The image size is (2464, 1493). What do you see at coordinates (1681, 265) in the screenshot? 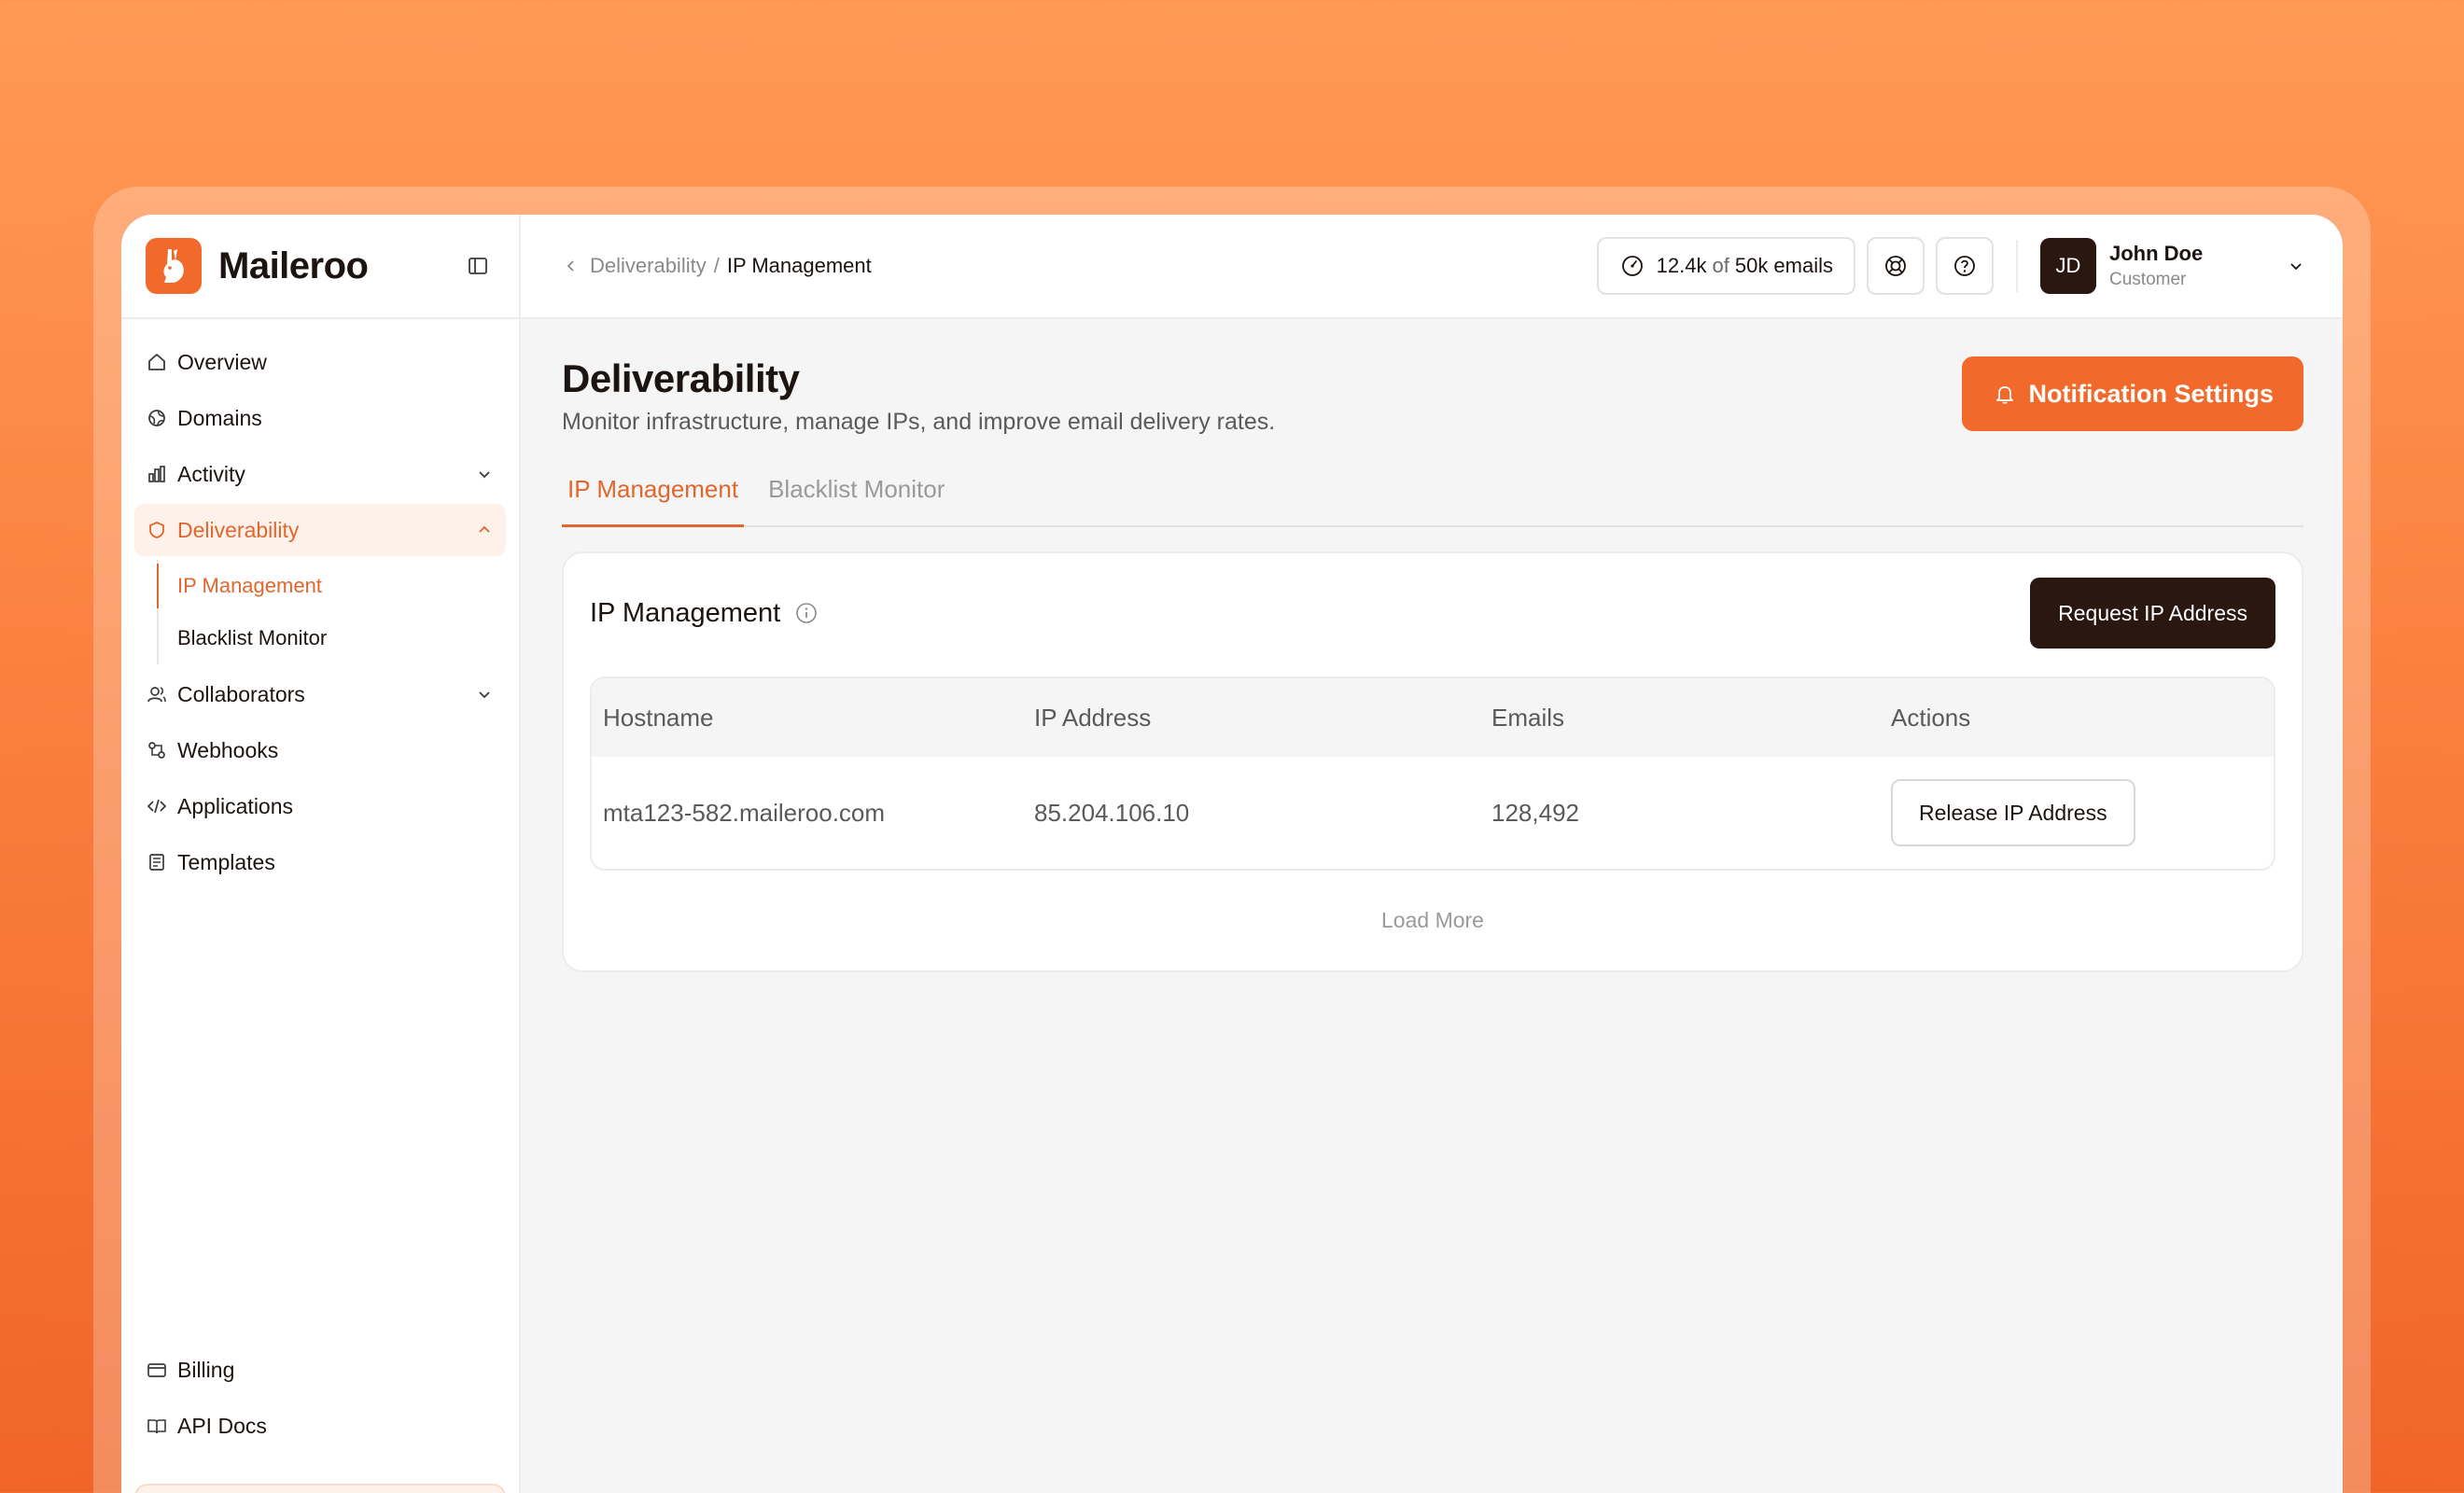
I see `usage-used: 12.4k` at bounding box center [1681, 265].